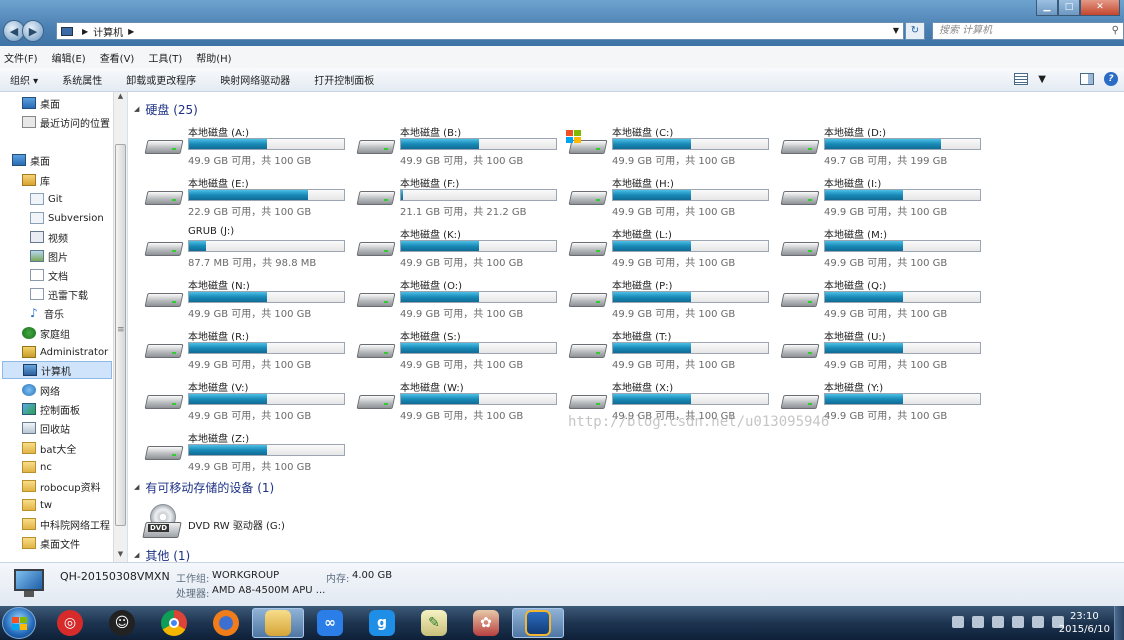  Describe the element at coordinates (67, 524) in the screenshot. I see `sidebar-item-cas-network: 中科院网络工程` at that location.